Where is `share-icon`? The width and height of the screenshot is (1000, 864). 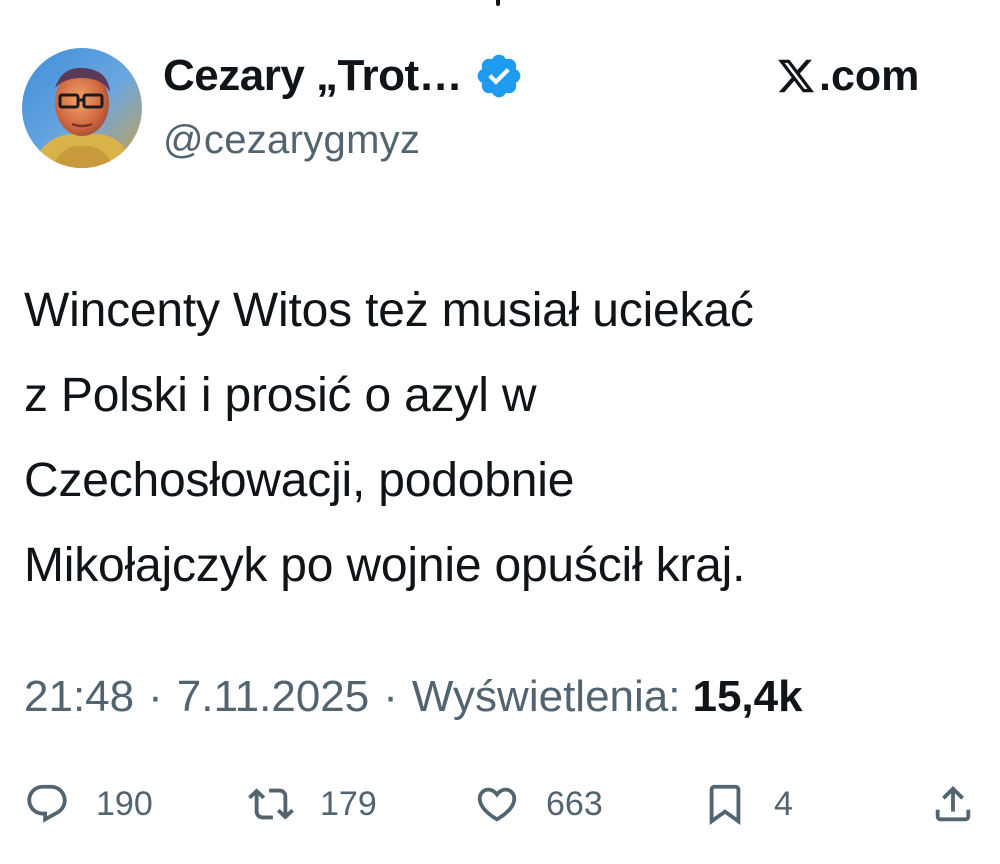 share-icon is located at coordinates (953, 804).